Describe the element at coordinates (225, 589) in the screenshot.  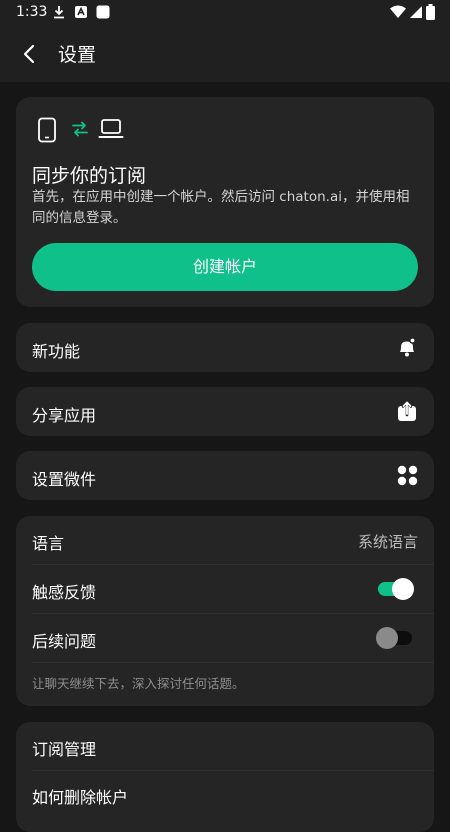
I see `haptics-row: 触感反馈` at that location.